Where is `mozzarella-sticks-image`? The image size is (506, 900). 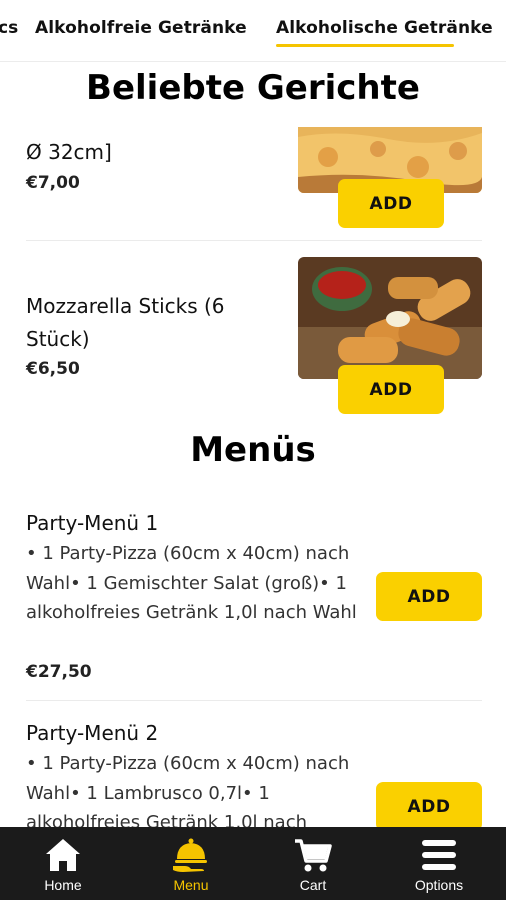
mozzarella-sticks-image is located at coordinates (390, 318).